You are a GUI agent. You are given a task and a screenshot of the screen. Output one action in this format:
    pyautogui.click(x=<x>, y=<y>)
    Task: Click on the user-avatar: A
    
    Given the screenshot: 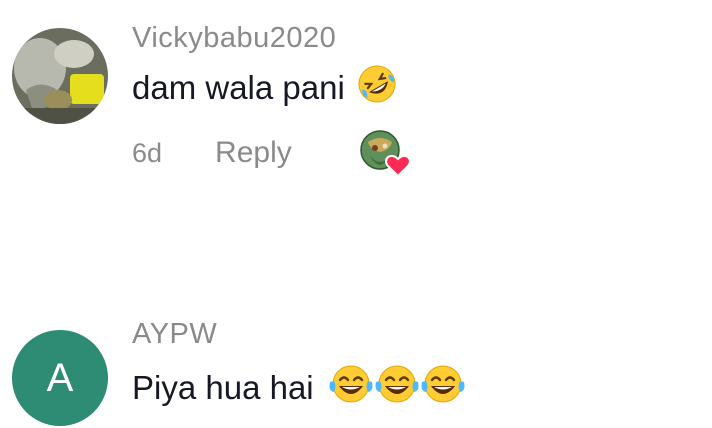 What is the action you would take?
    pyautogui.click(x=60, y=378)
    